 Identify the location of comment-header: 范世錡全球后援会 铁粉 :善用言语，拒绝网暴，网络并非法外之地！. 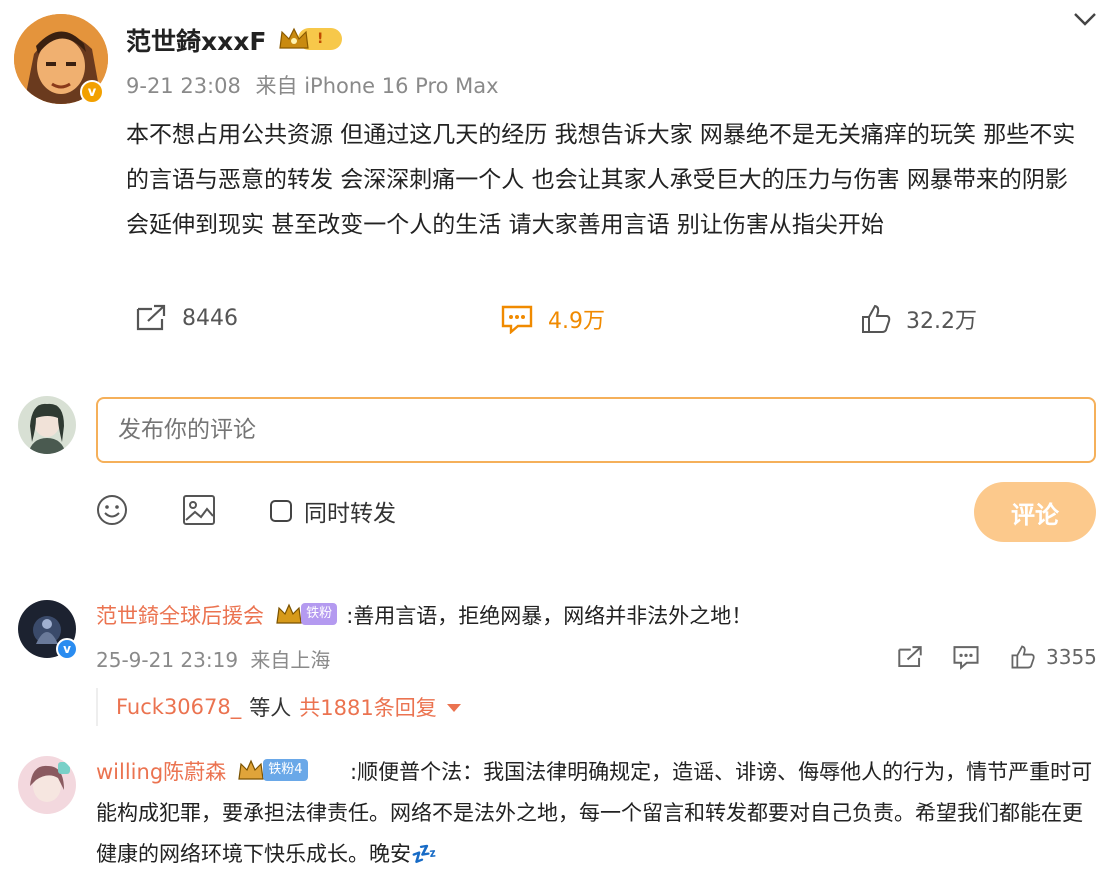
(424, 615).